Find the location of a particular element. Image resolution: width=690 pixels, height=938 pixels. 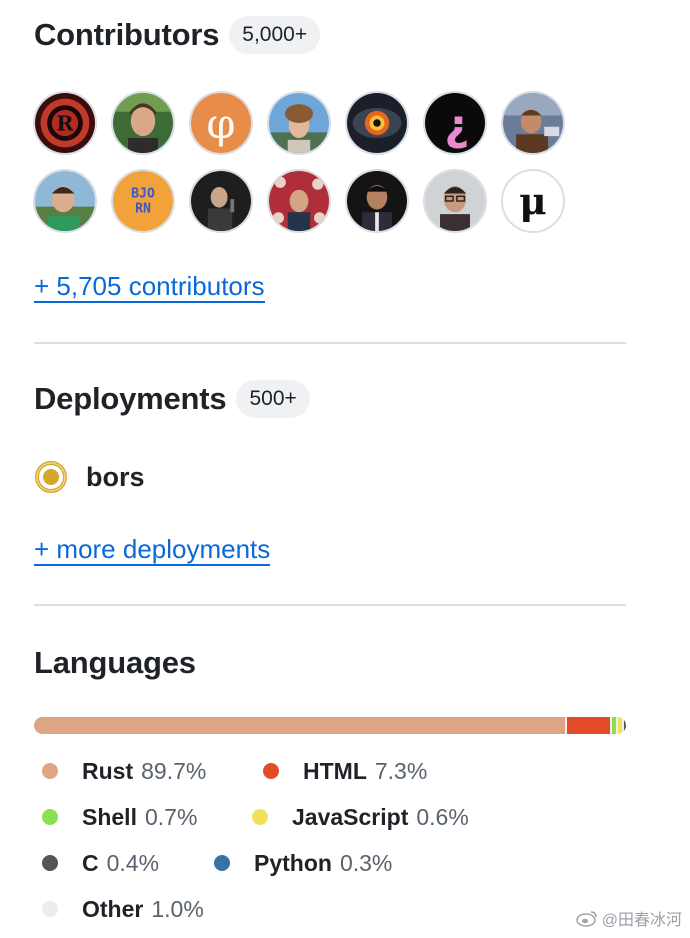

languages-row: C 0.4% Python 0.3% is located at coordinates (255, 863).